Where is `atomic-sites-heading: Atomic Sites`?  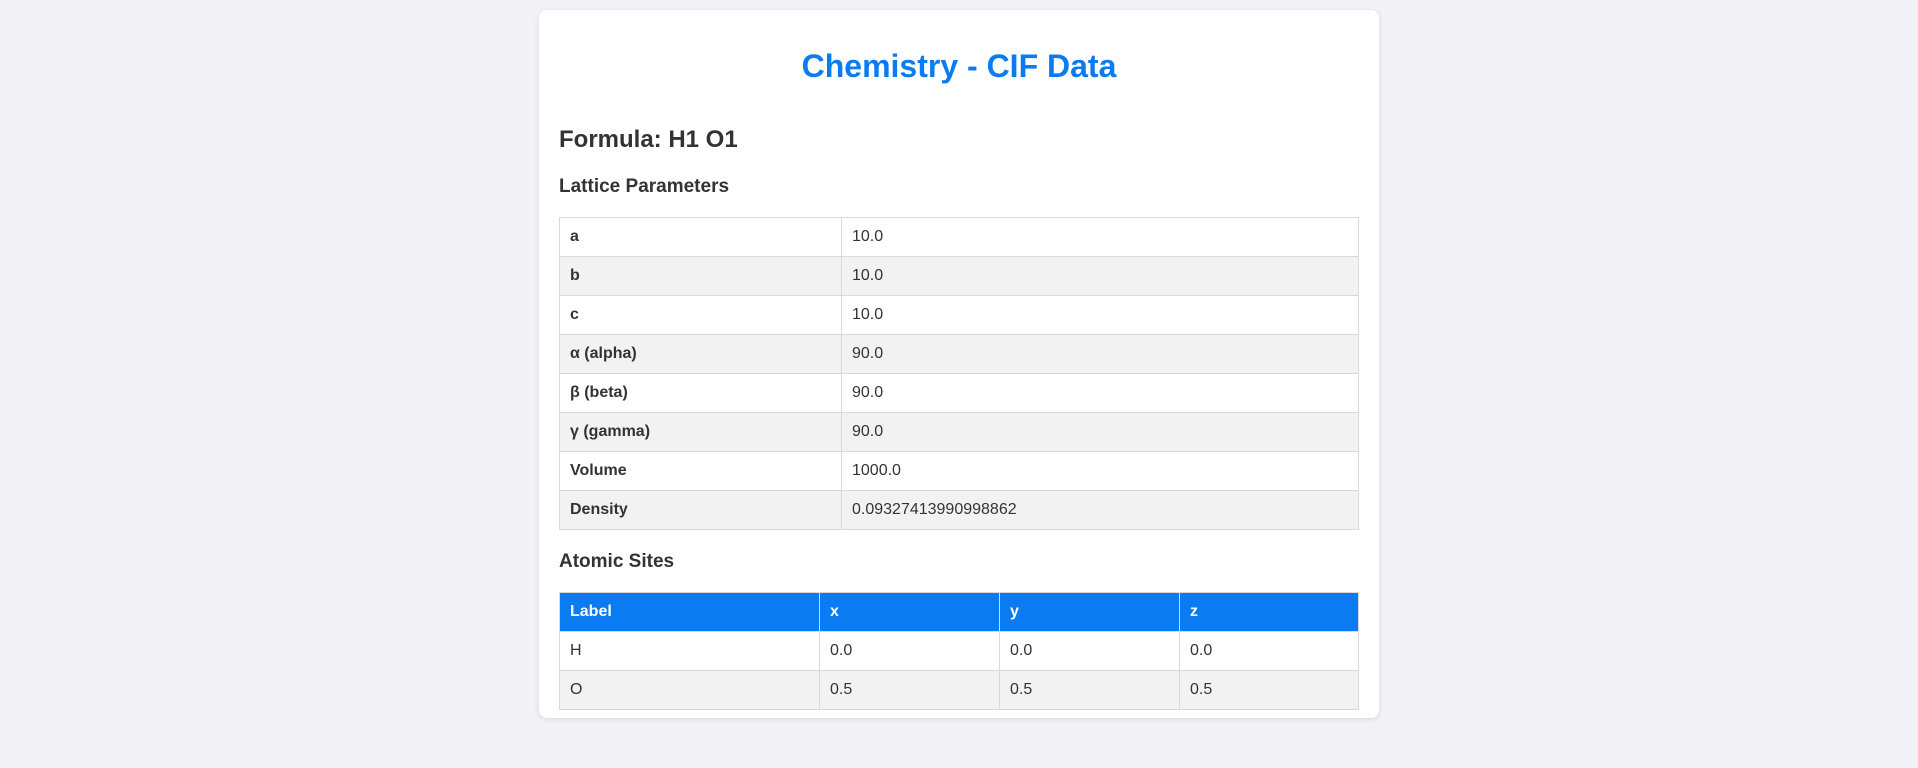 atomic-sites-heading: Atomic Sites is located at coordinates (617, 561).